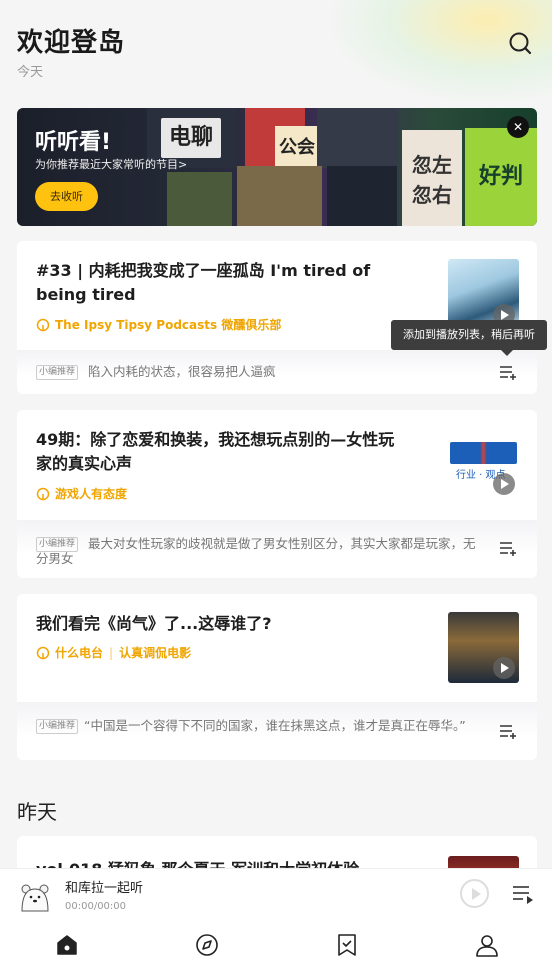 This screenshot has height=969, width=552. Describe the element at coordinates (523, 894) in the screenshot. I see `playlist-icon` at that location.